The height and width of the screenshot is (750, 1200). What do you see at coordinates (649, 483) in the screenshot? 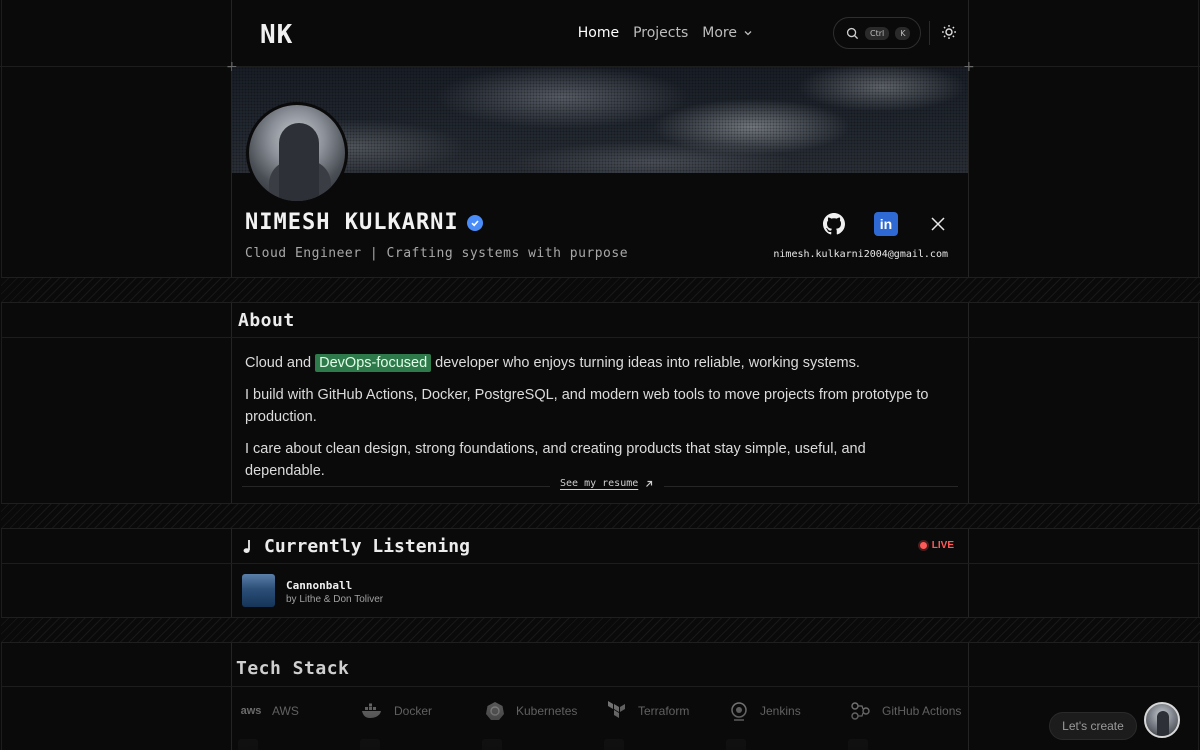
I see `arrow-up-right-icon` at bounding box center [649, 483].